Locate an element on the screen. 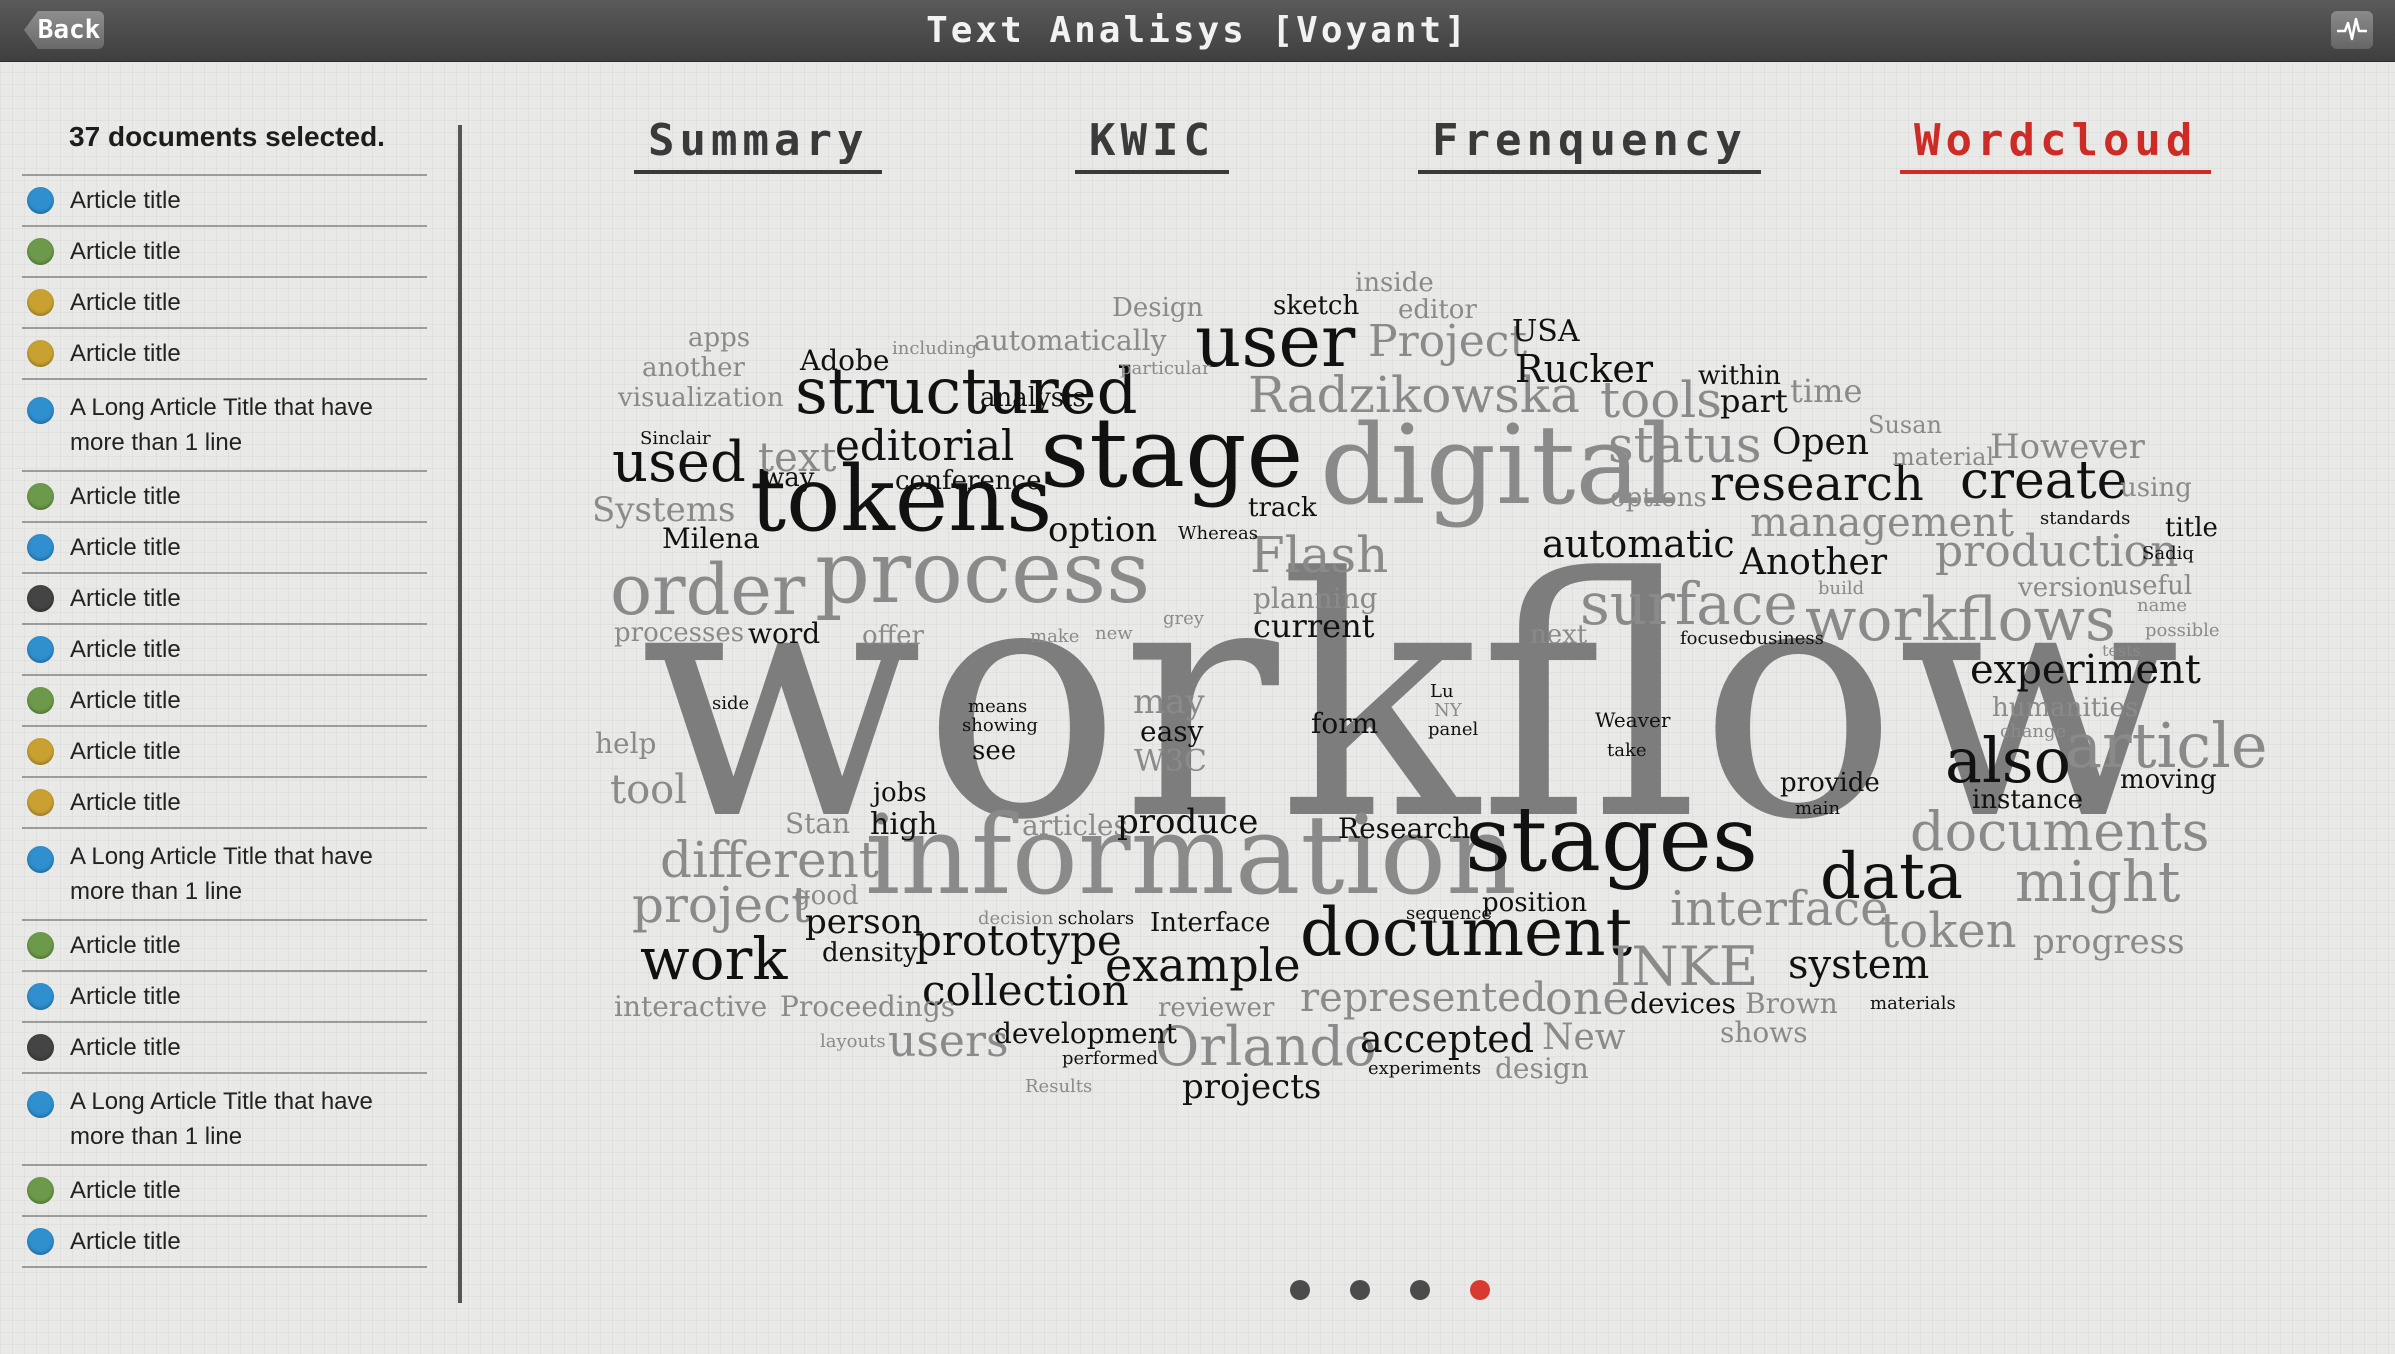 The image size is (2395, 1354). wordcloud-word: one is located at coordinates (1587, 998).